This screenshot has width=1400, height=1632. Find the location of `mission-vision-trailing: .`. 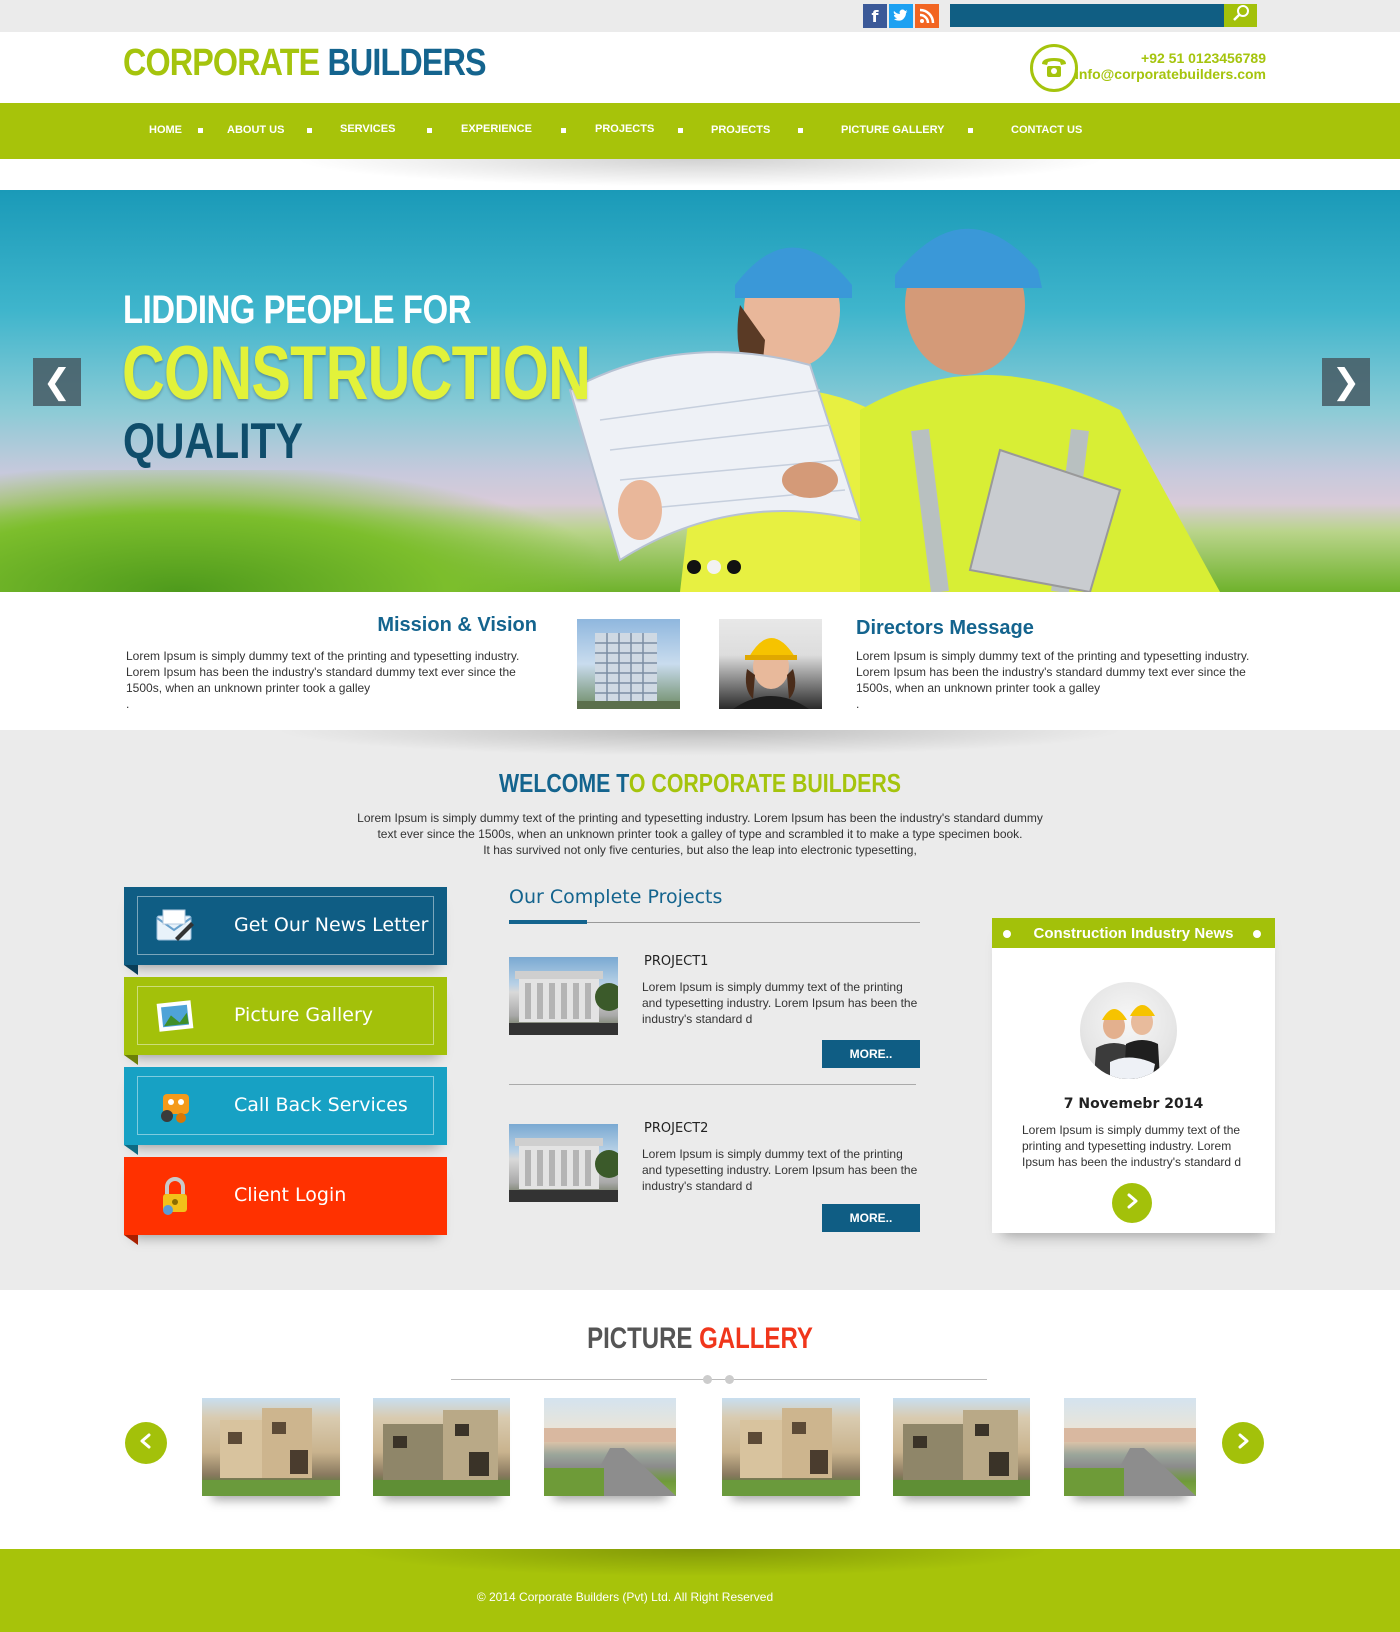

mission-vision-trailing: . is located at coordinates (128, 704).